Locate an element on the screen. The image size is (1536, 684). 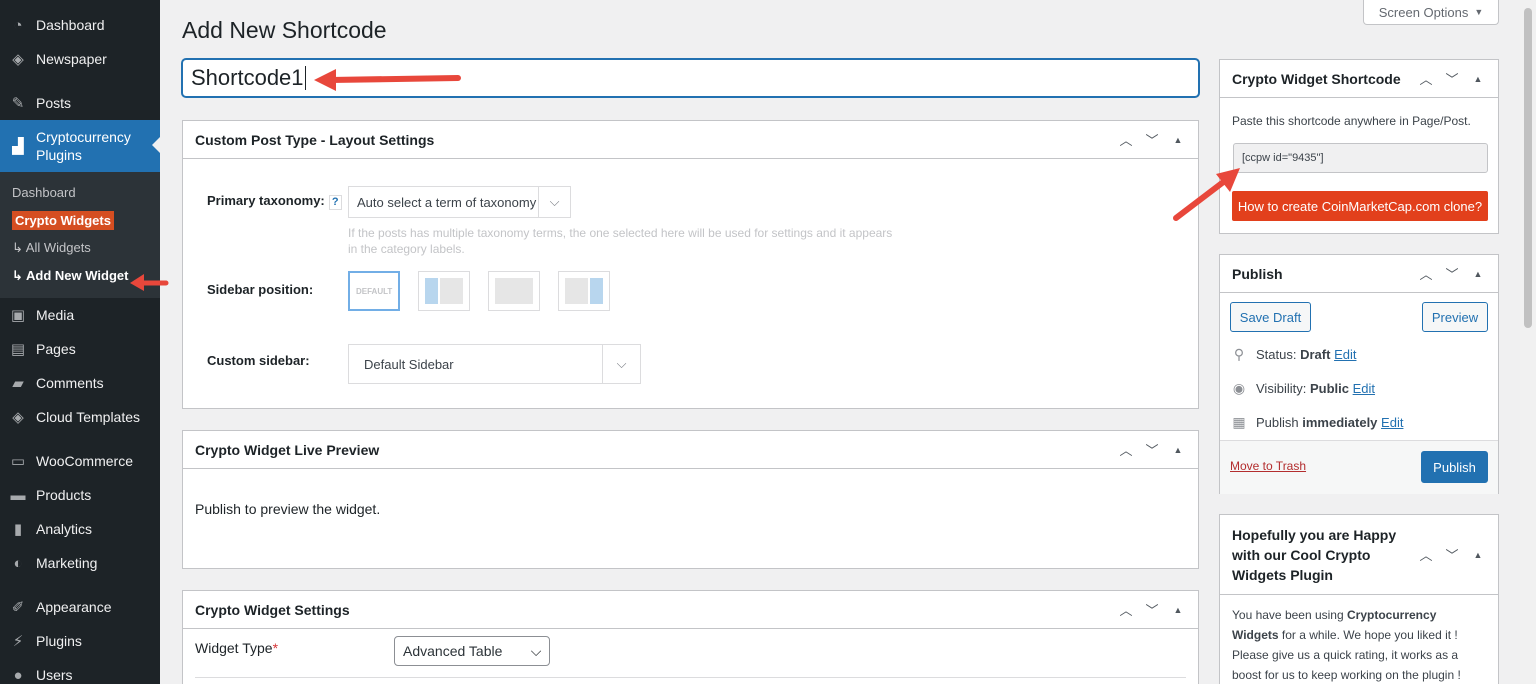
save-draft-button: Save Draft is located at coordinates (1270, 317).